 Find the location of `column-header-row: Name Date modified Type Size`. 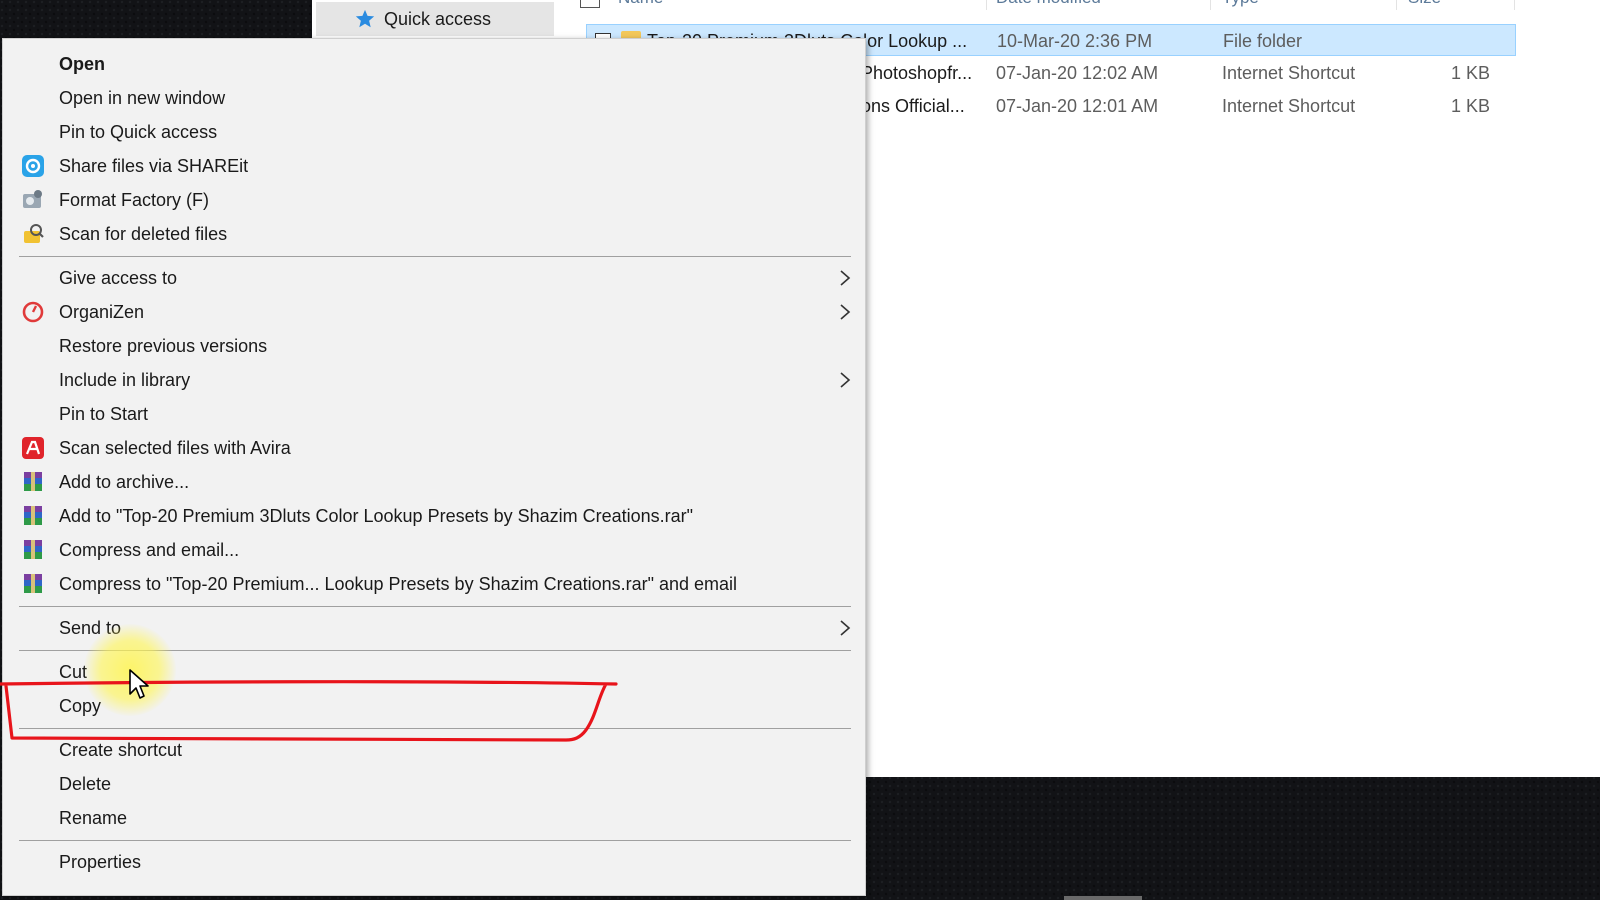

column-header-row: Name Date modified Type Size is located at coordinates (800, 6).